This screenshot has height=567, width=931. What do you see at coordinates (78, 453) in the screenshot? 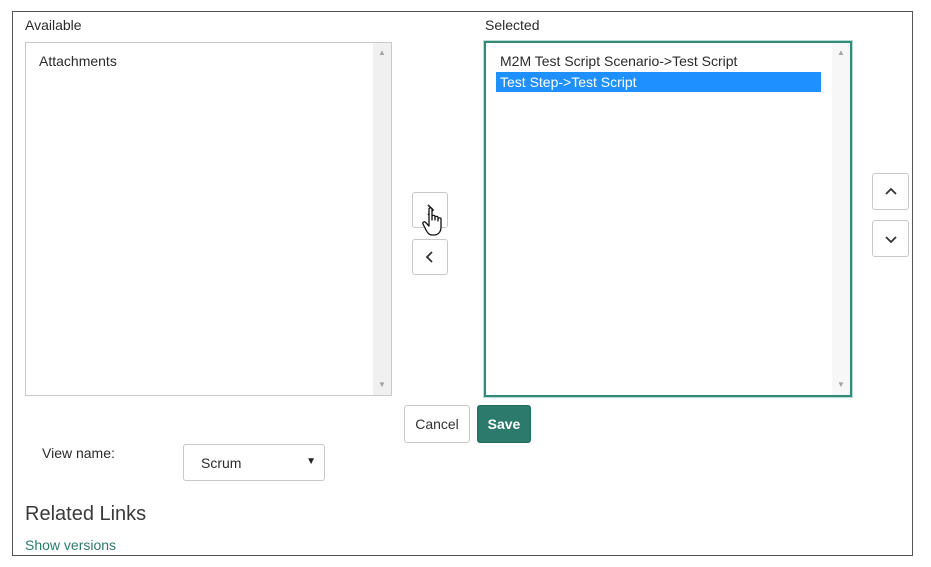
I see `view-name-label: View name:` at bounding box center [78, 453].